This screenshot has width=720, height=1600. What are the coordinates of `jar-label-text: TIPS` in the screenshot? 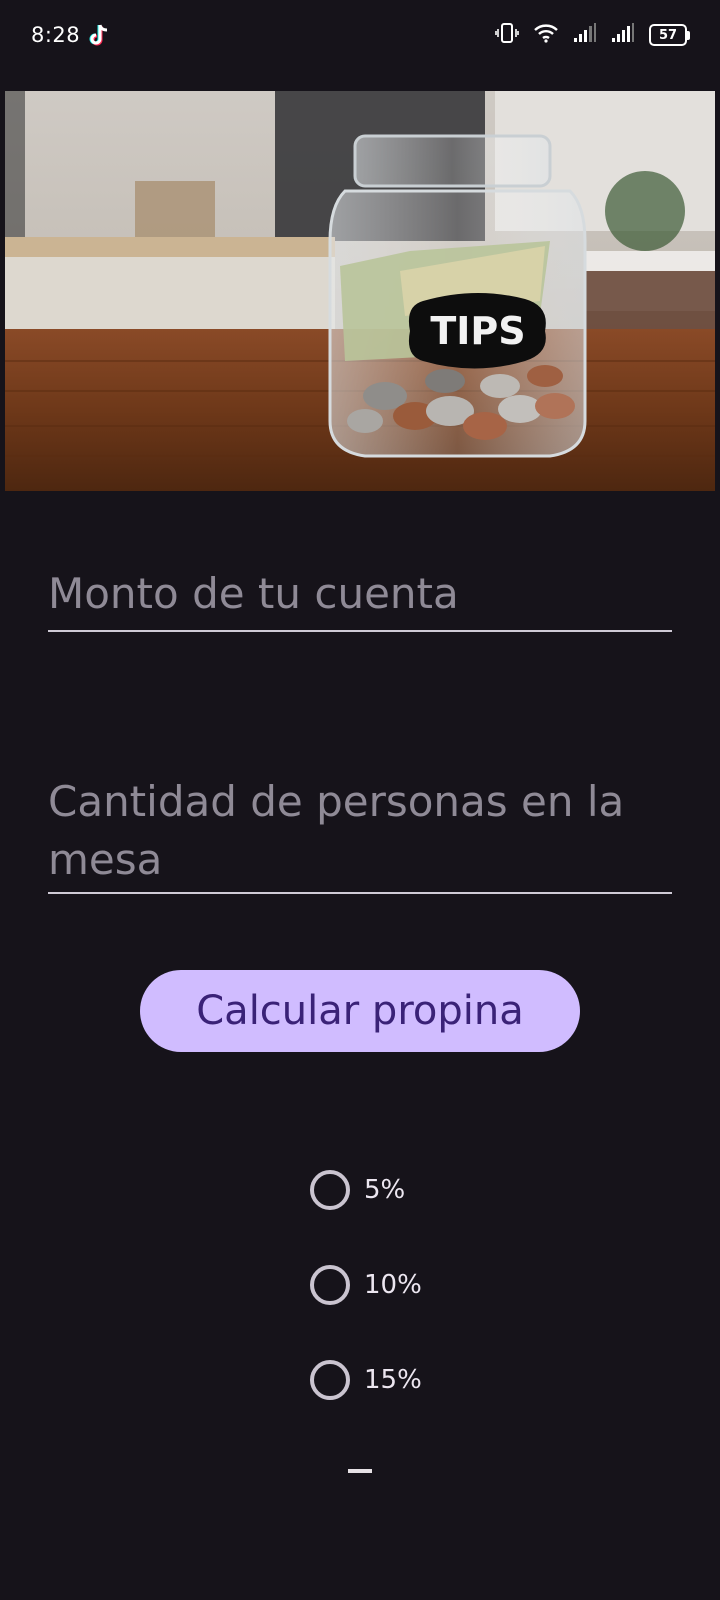 It's located at (477, 331).